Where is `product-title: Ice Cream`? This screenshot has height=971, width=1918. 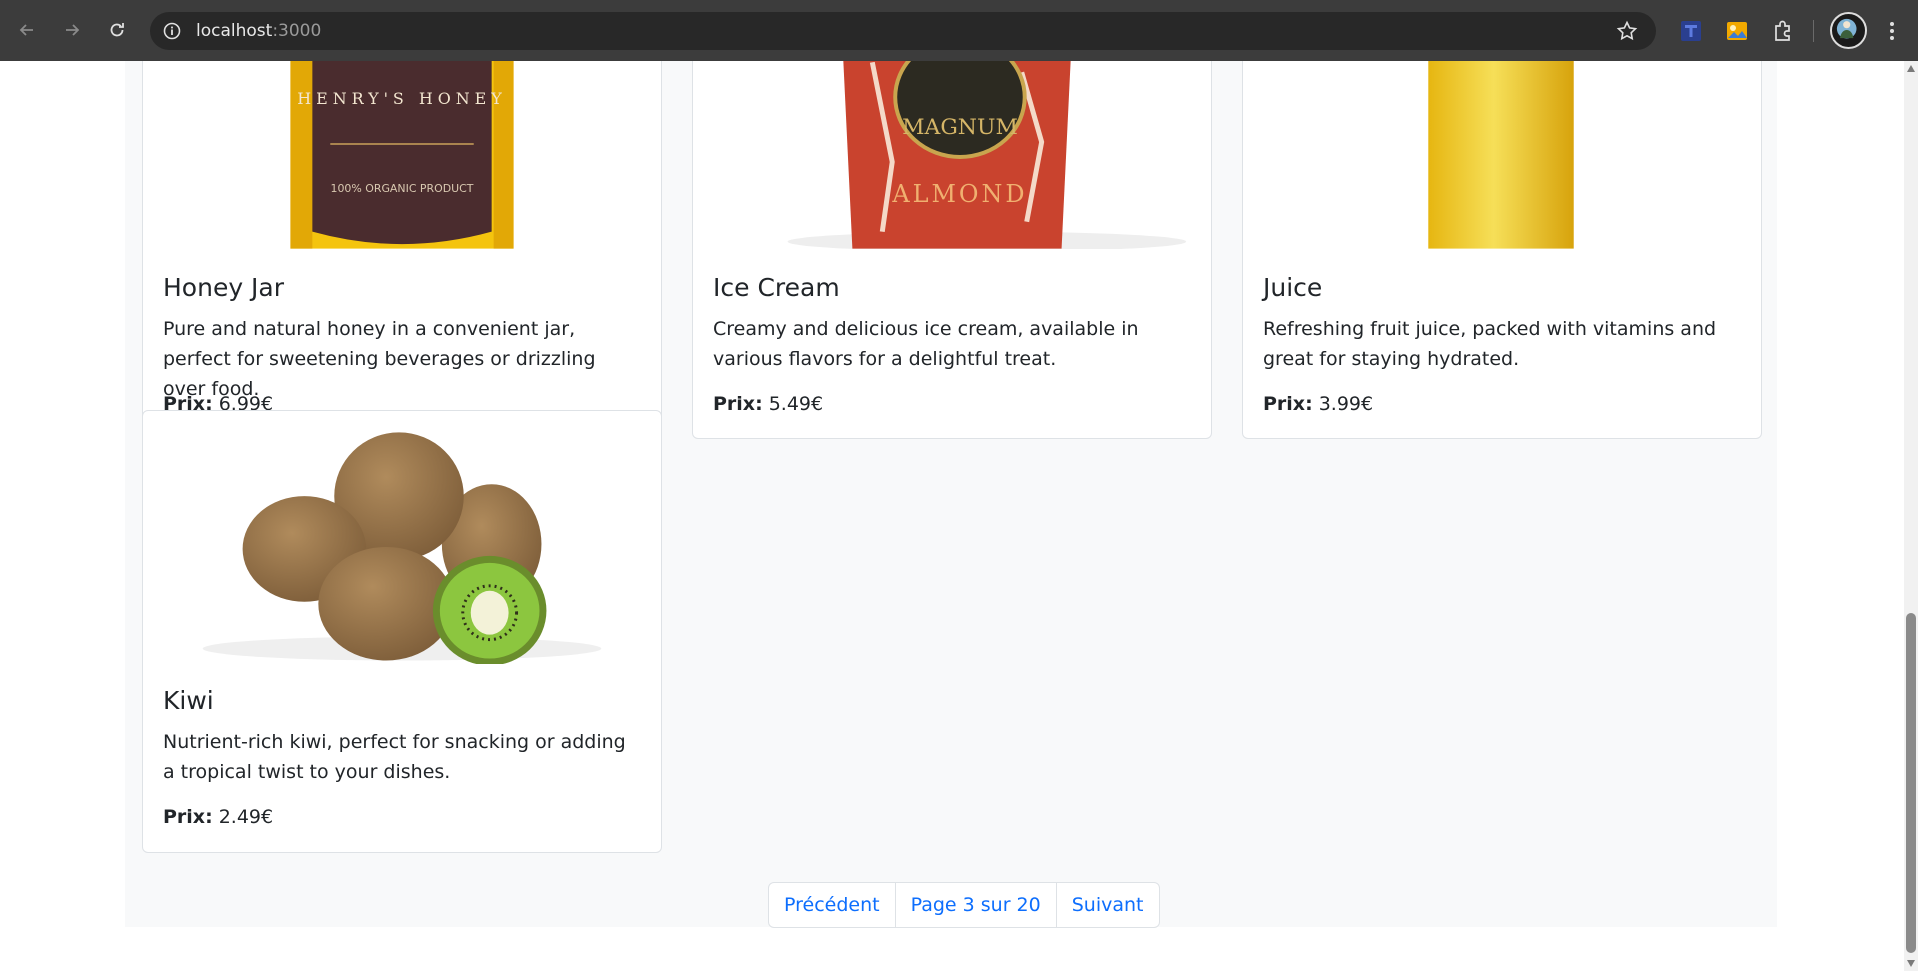
product-title: Ice Cream is located at coordinates (776, 287).